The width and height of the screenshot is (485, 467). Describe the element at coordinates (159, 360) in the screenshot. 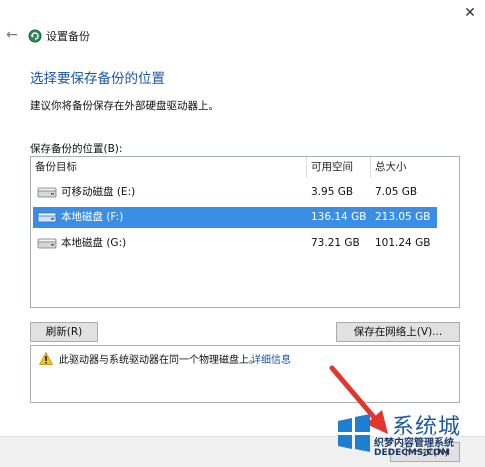

I see `warning-text: 此驱动器与系统驱动器在同一个物理磁盘上。` at that location.